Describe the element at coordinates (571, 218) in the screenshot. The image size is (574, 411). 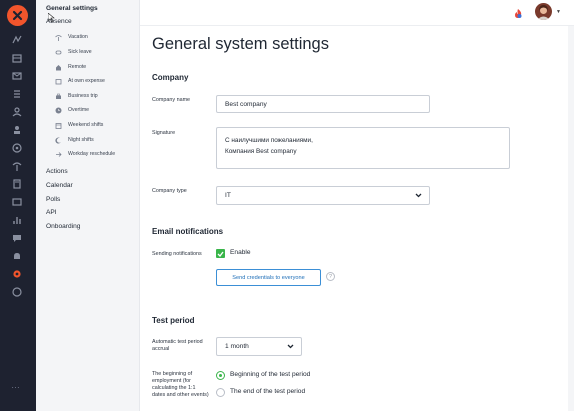
I see `scrollbar` at that location.